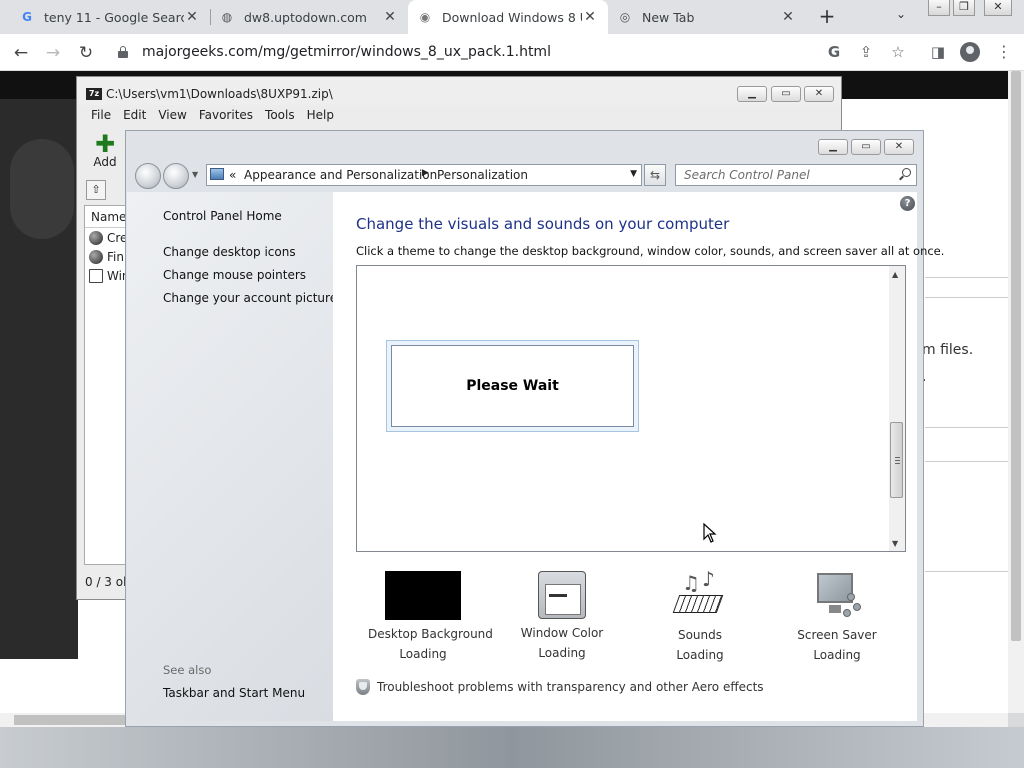 This screenshot has height=768, width=1024. What do you see at coordinates (948, 350) in the screenshot?
I see `page-text: m files.` at bounding box center [948, 350].